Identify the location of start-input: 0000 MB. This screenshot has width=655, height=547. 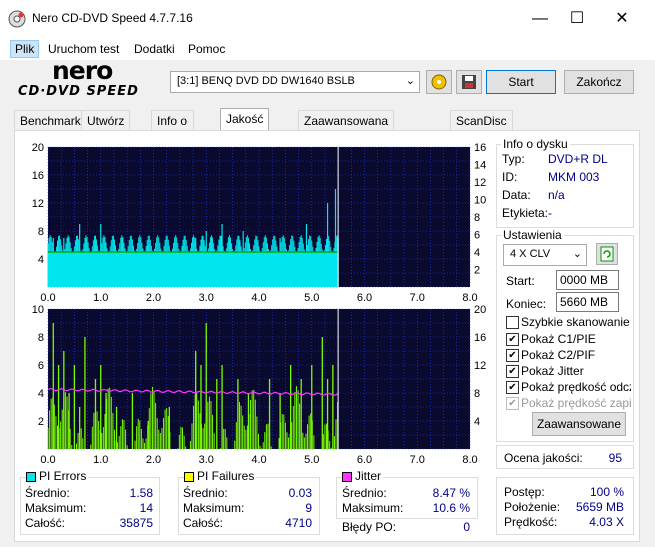
(587, 280).